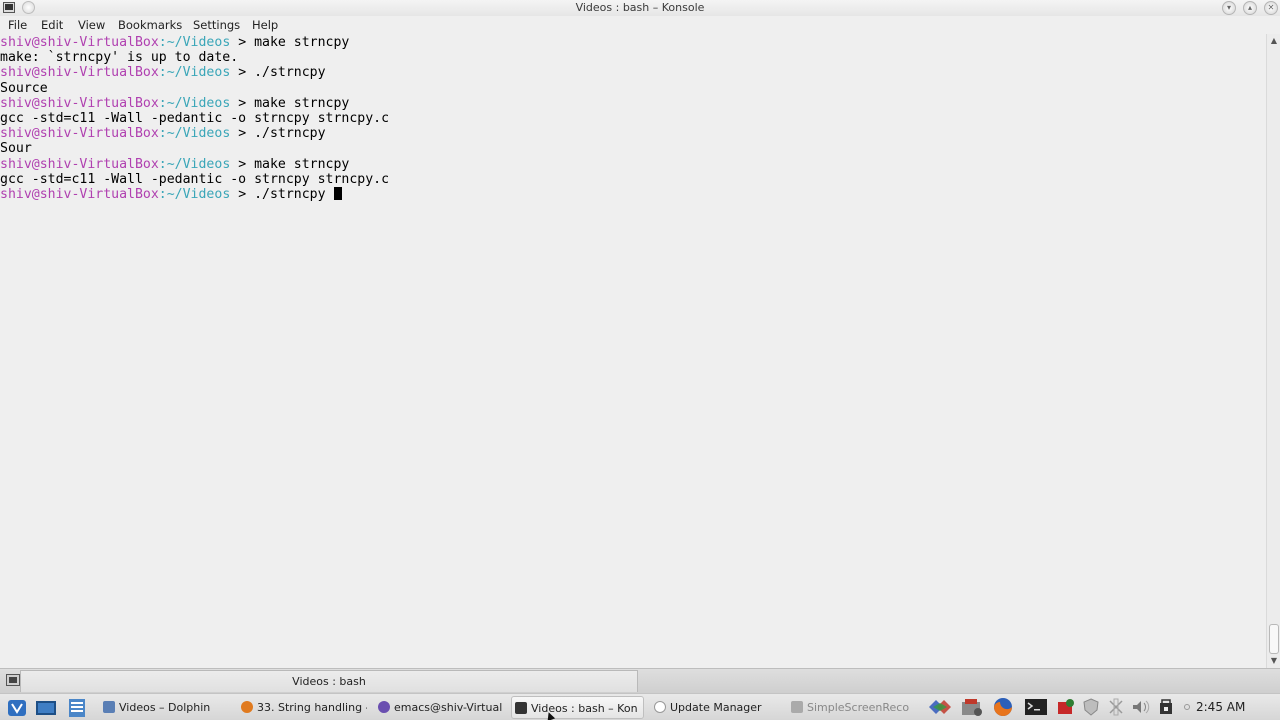 This screenshot has height=720, width=1280. What do you see at coordinates (384, 707) in the screenshot?
I see `emacs-icon` at bounding box center [384, 707].